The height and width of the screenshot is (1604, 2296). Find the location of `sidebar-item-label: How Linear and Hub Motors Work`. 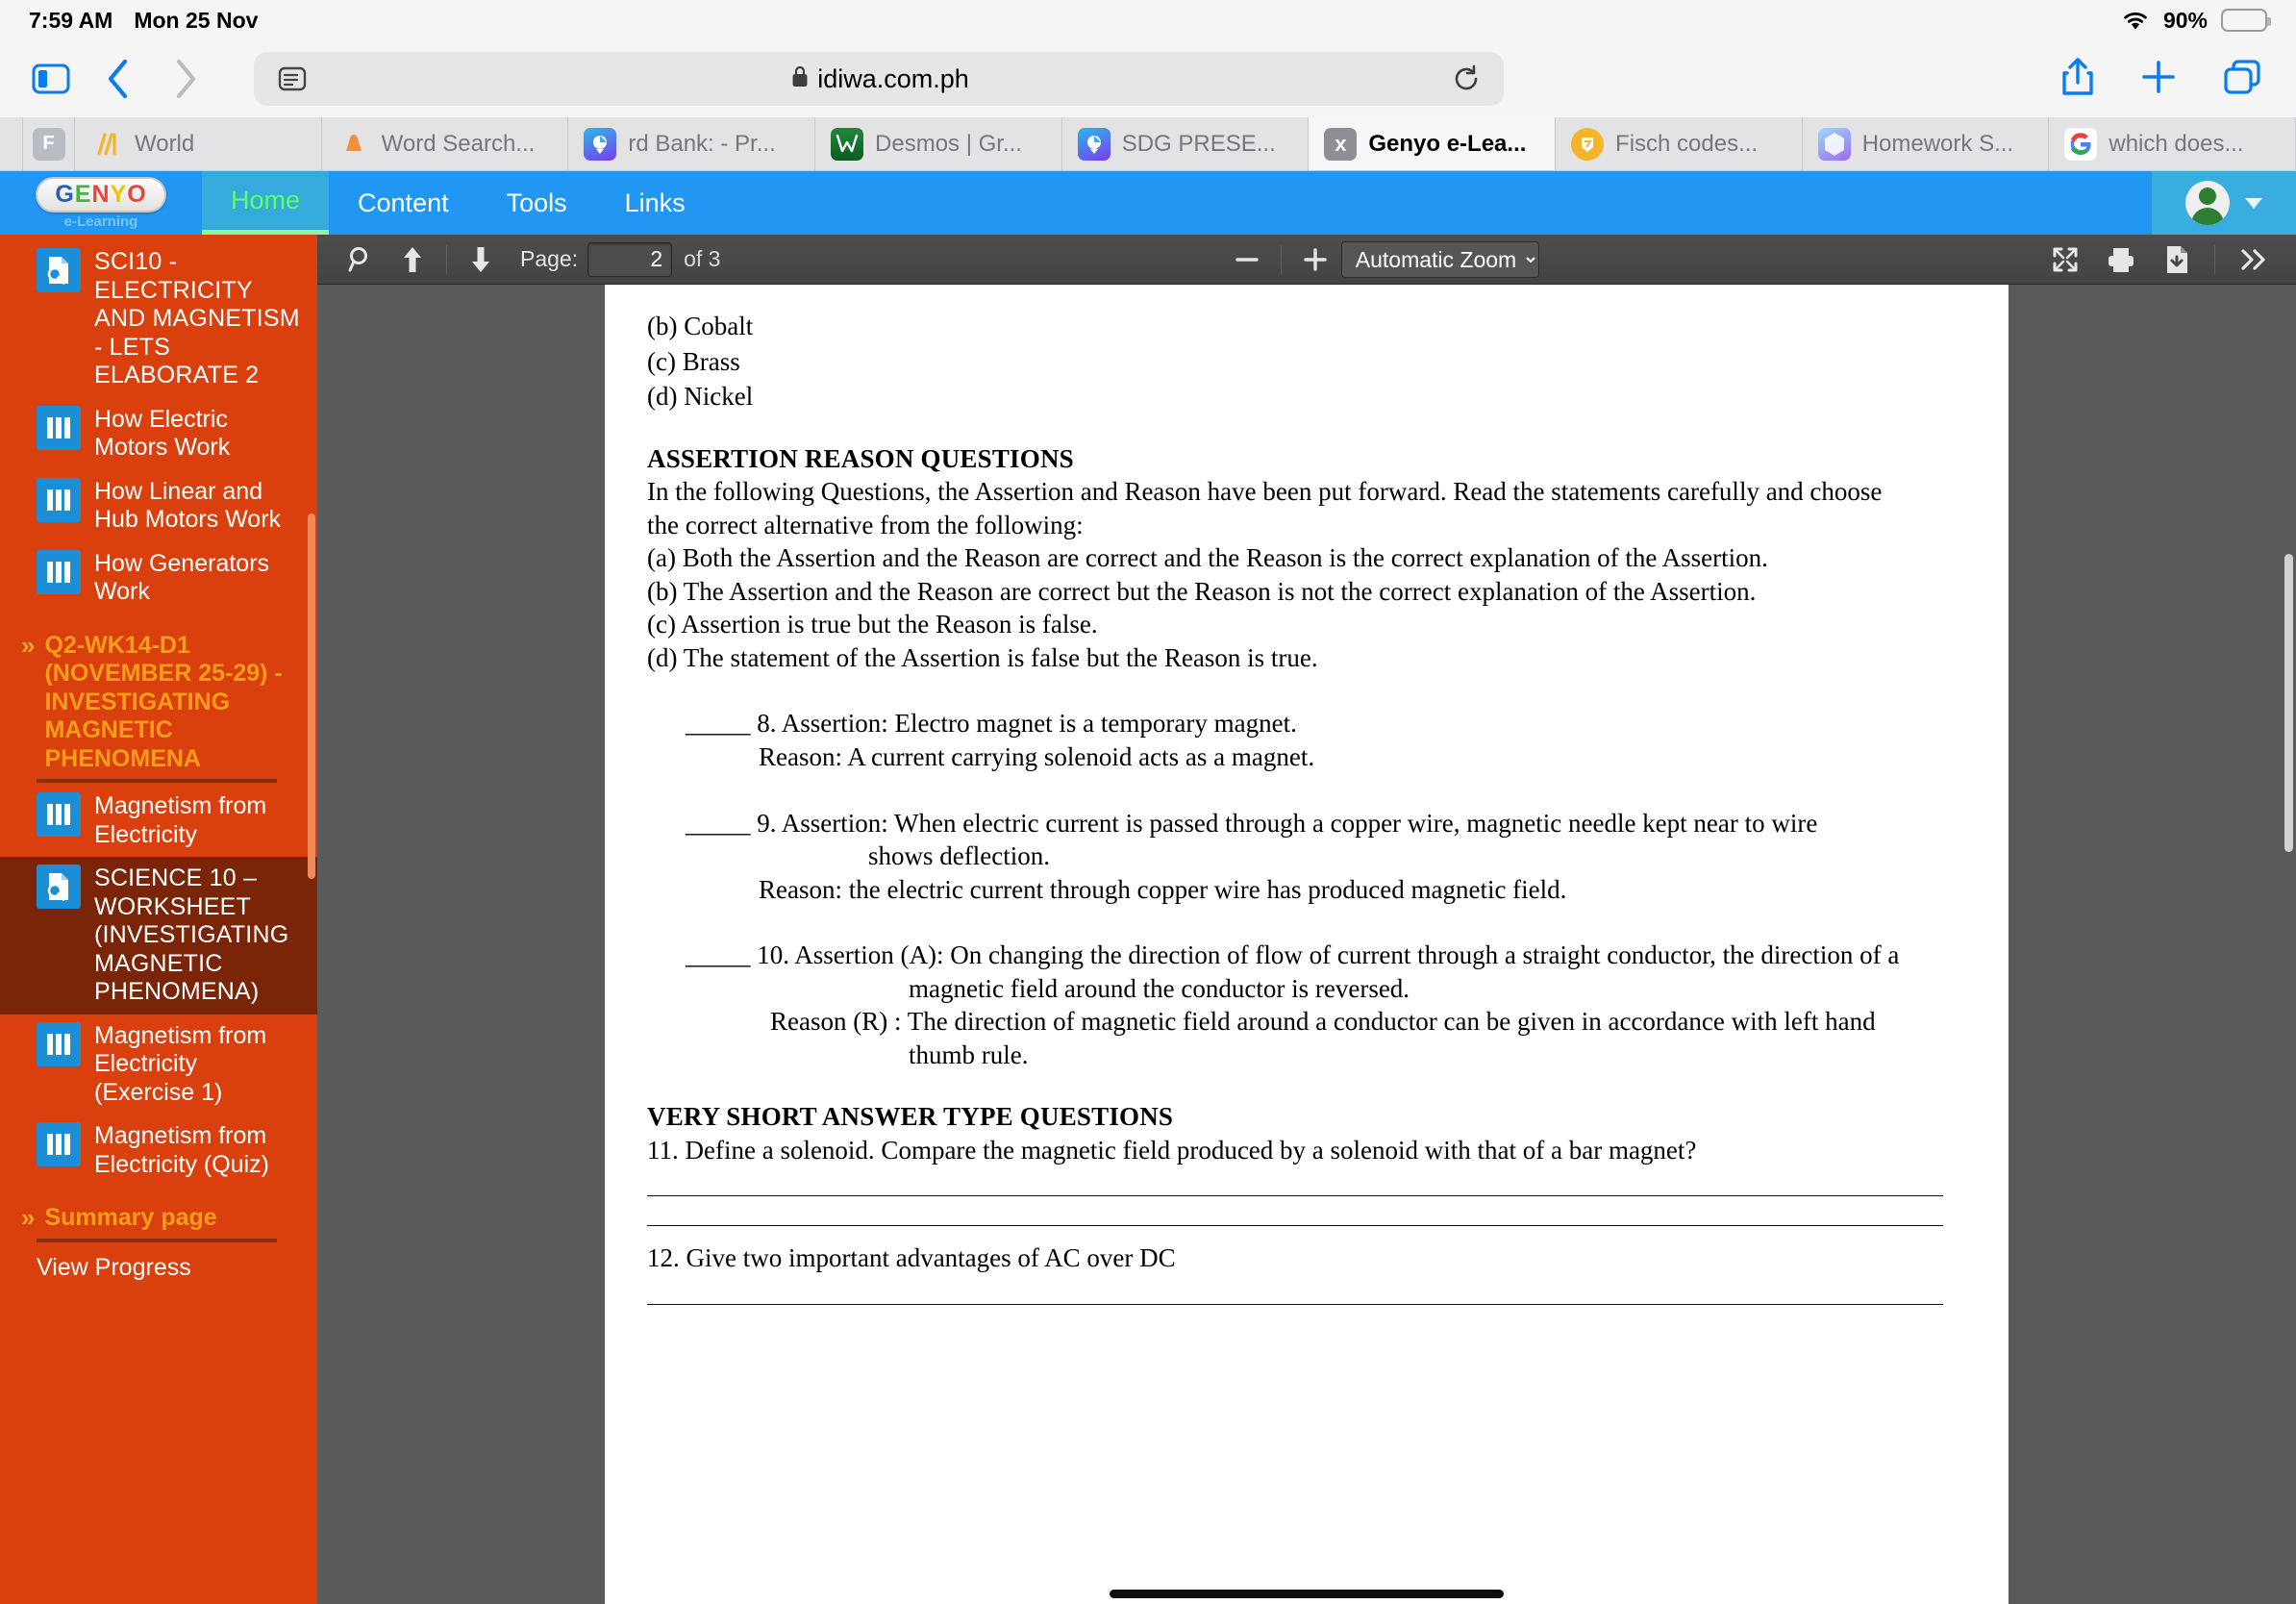

sidebar-item-label: How Linear and Hub Motors Work is located at coordinates (188, 505).